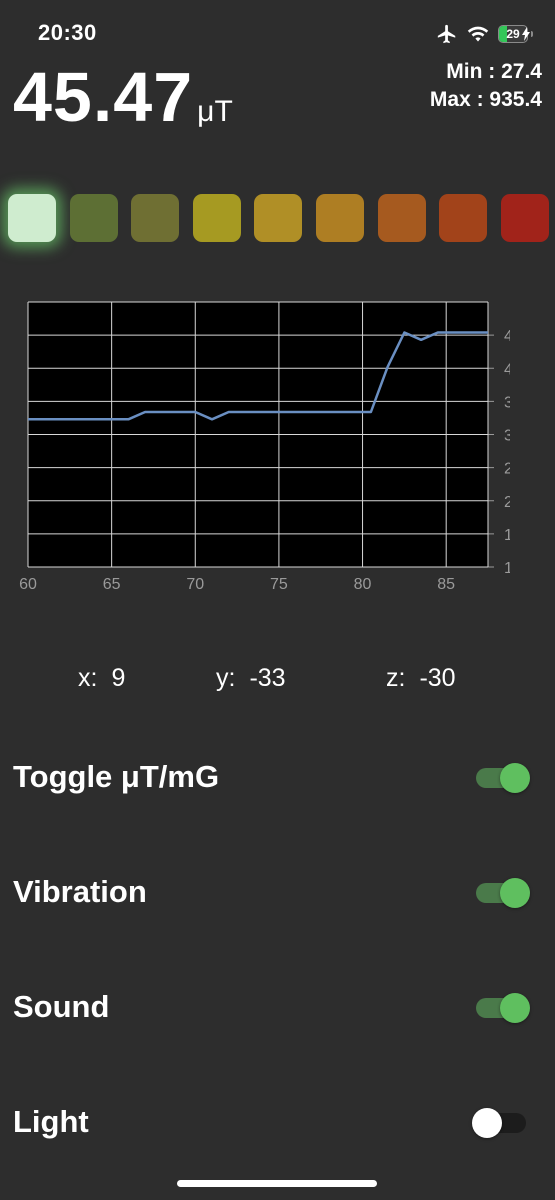  I want to click on level-indicator, so click(277, 219).